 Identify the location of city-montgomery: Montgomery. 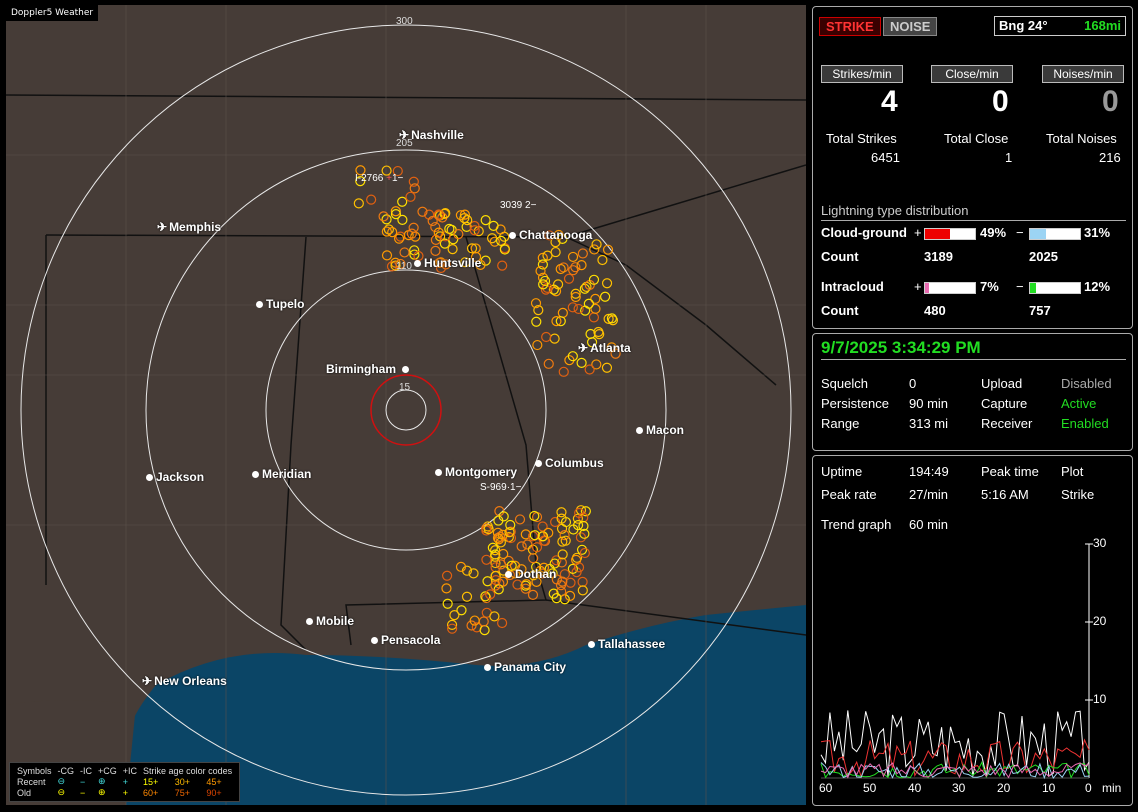
(476, 472).